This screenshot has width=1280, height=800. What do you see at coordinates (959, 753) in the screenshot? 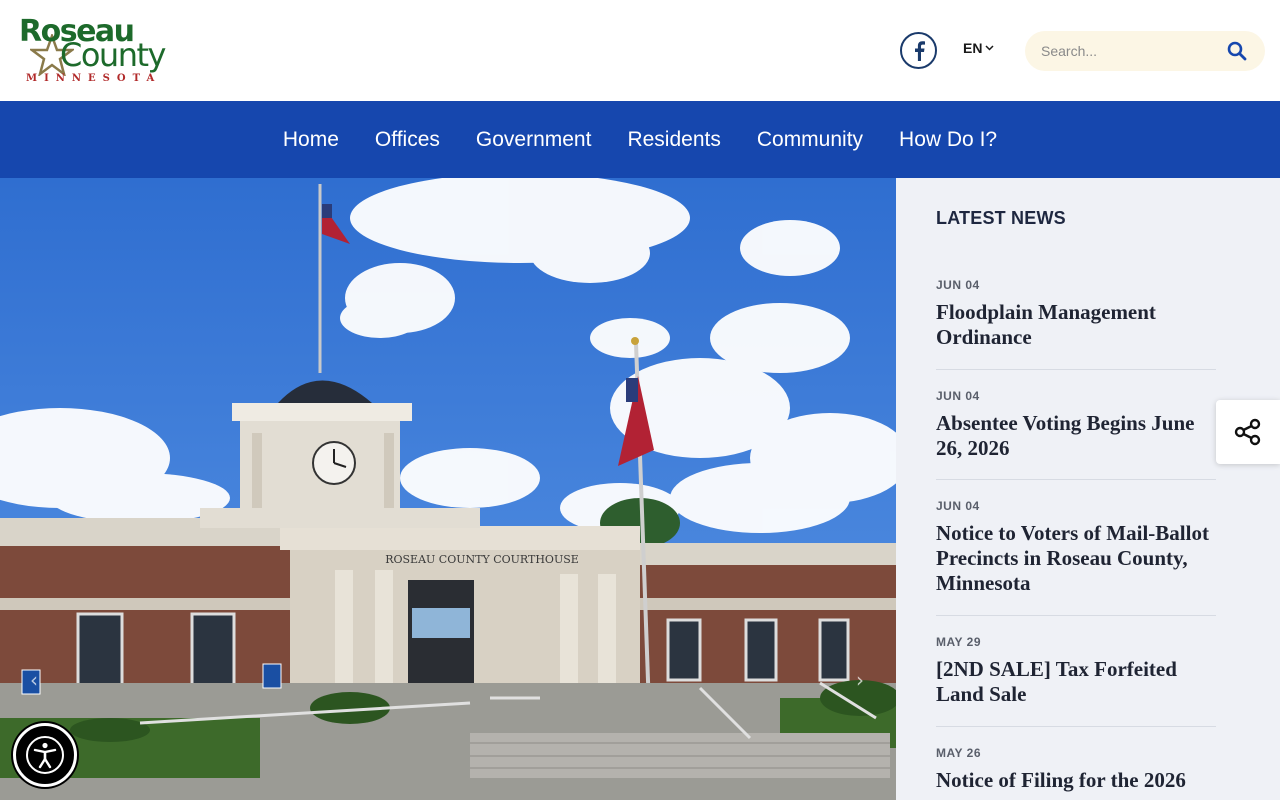
I see `news-date: MAY 26` at bounding box center [959, 753].